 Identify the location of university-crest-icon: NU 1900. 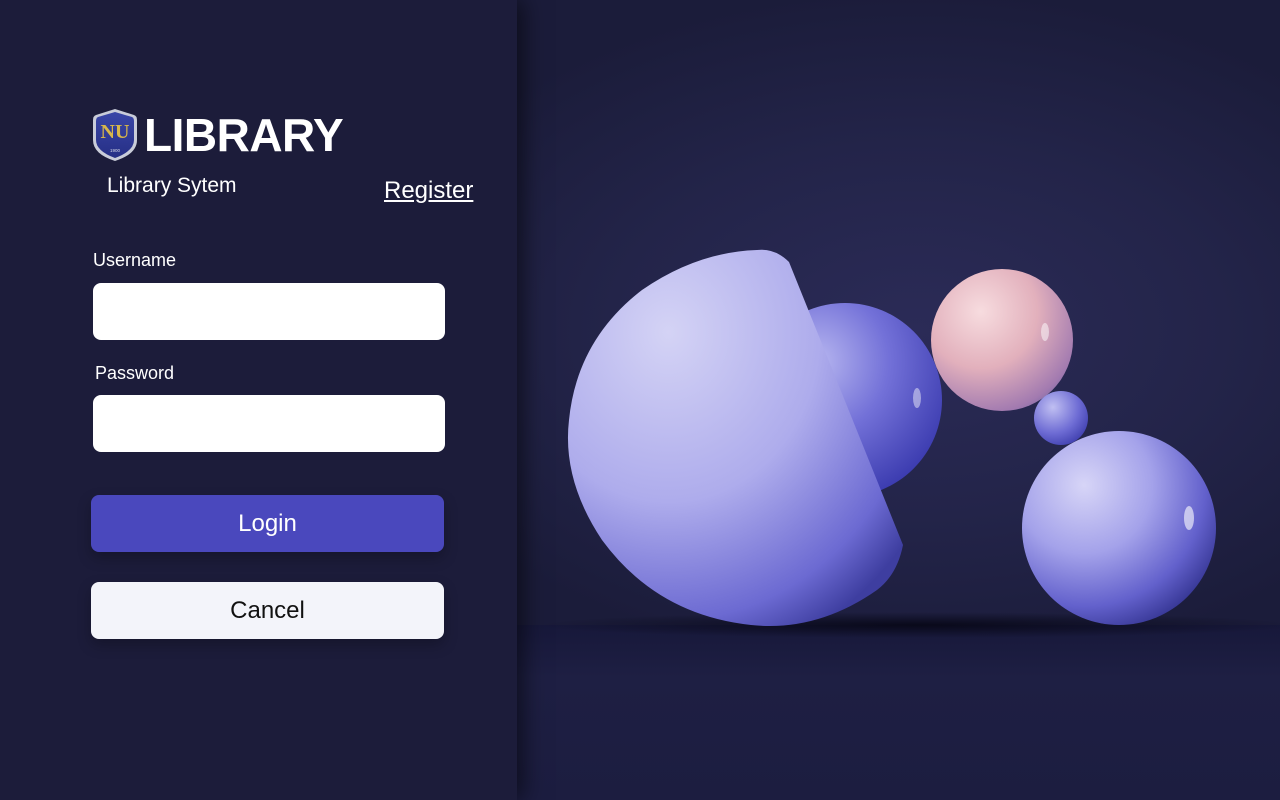
(115, 135).